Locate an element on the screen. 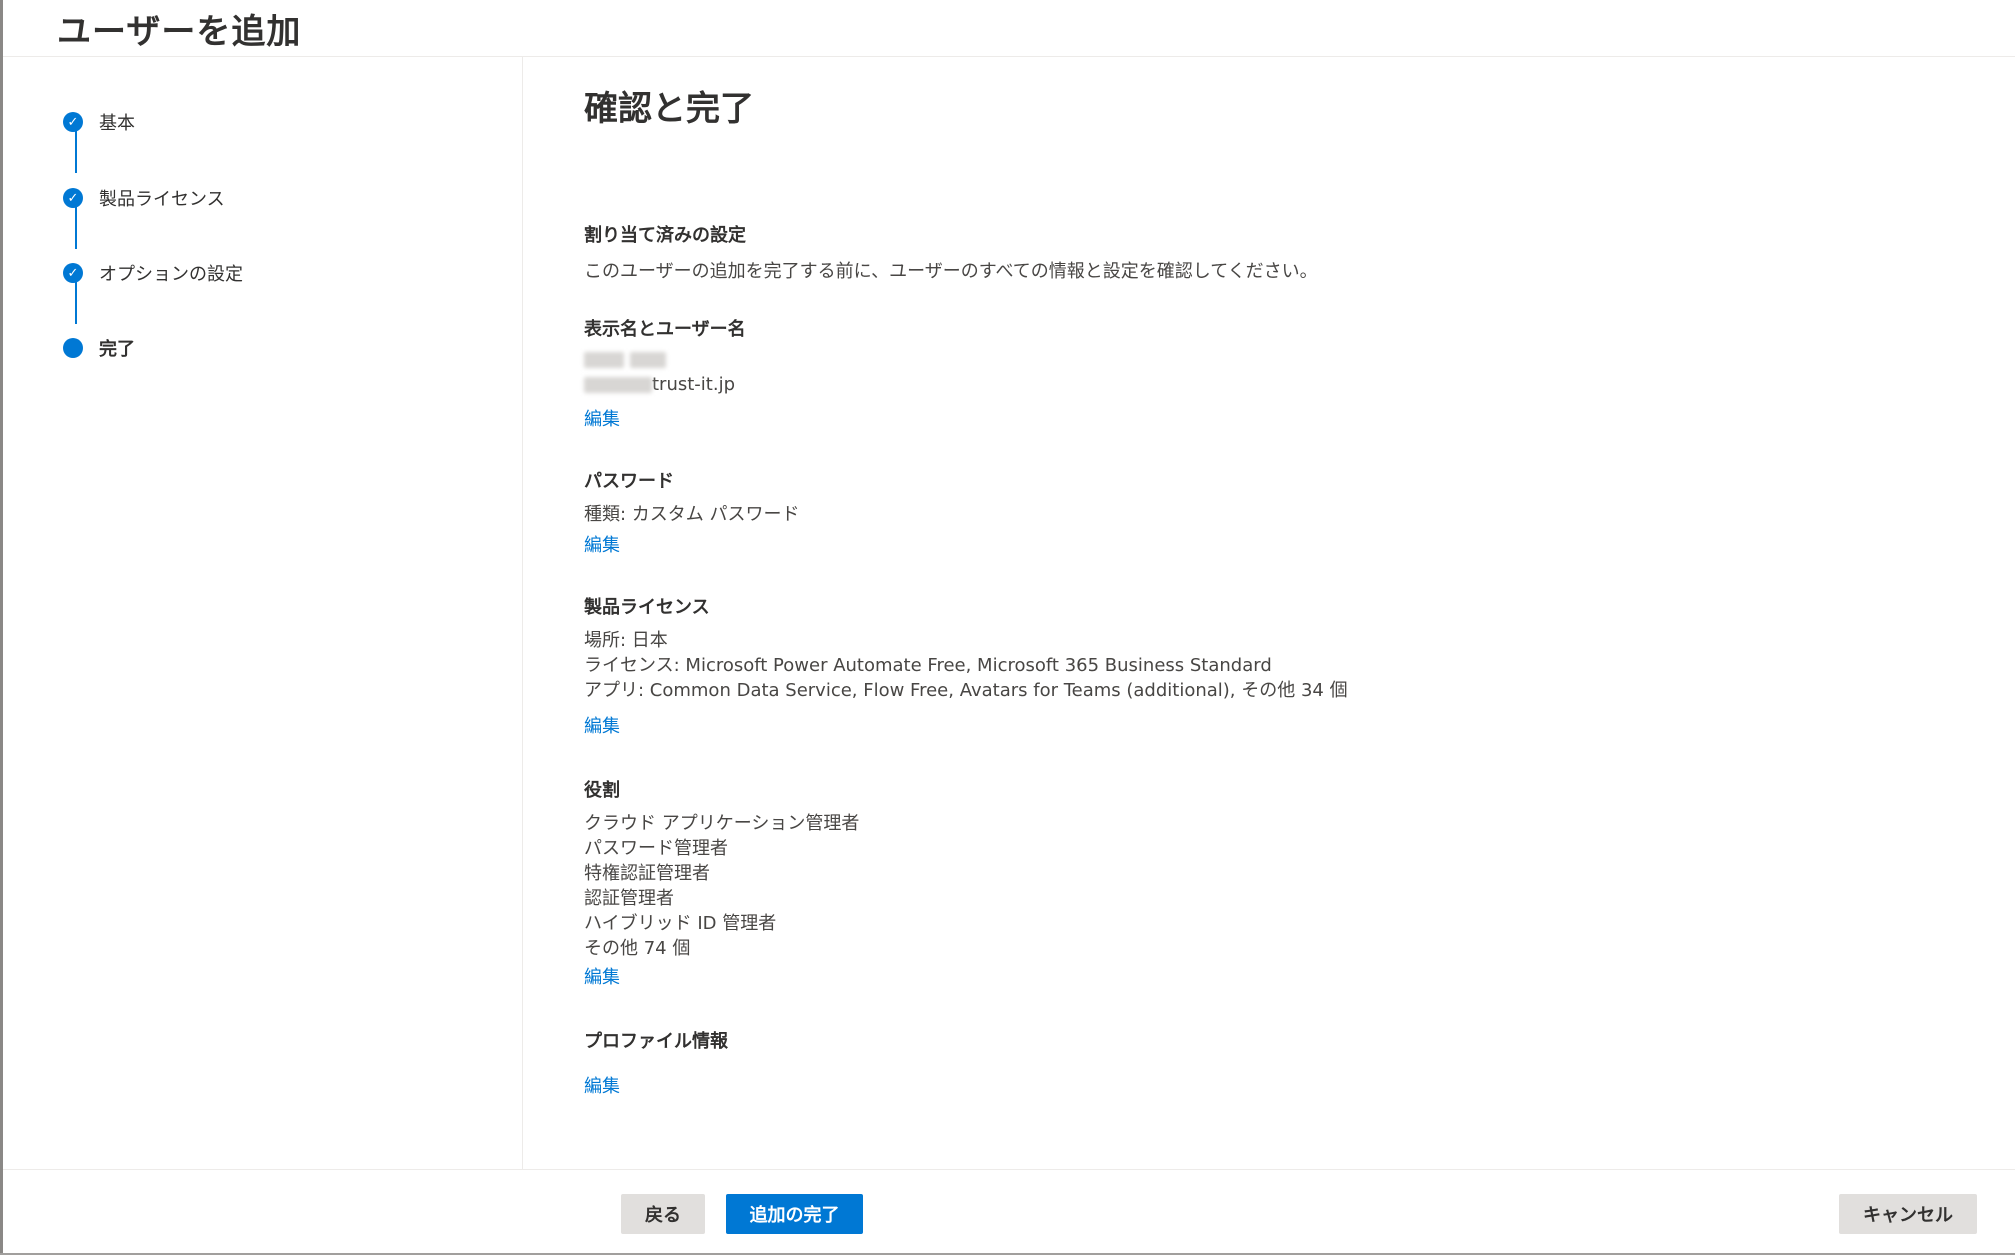 This screenshot has width=2015, height=1255. step-label: 完了 is located at coordinates (117, 349).